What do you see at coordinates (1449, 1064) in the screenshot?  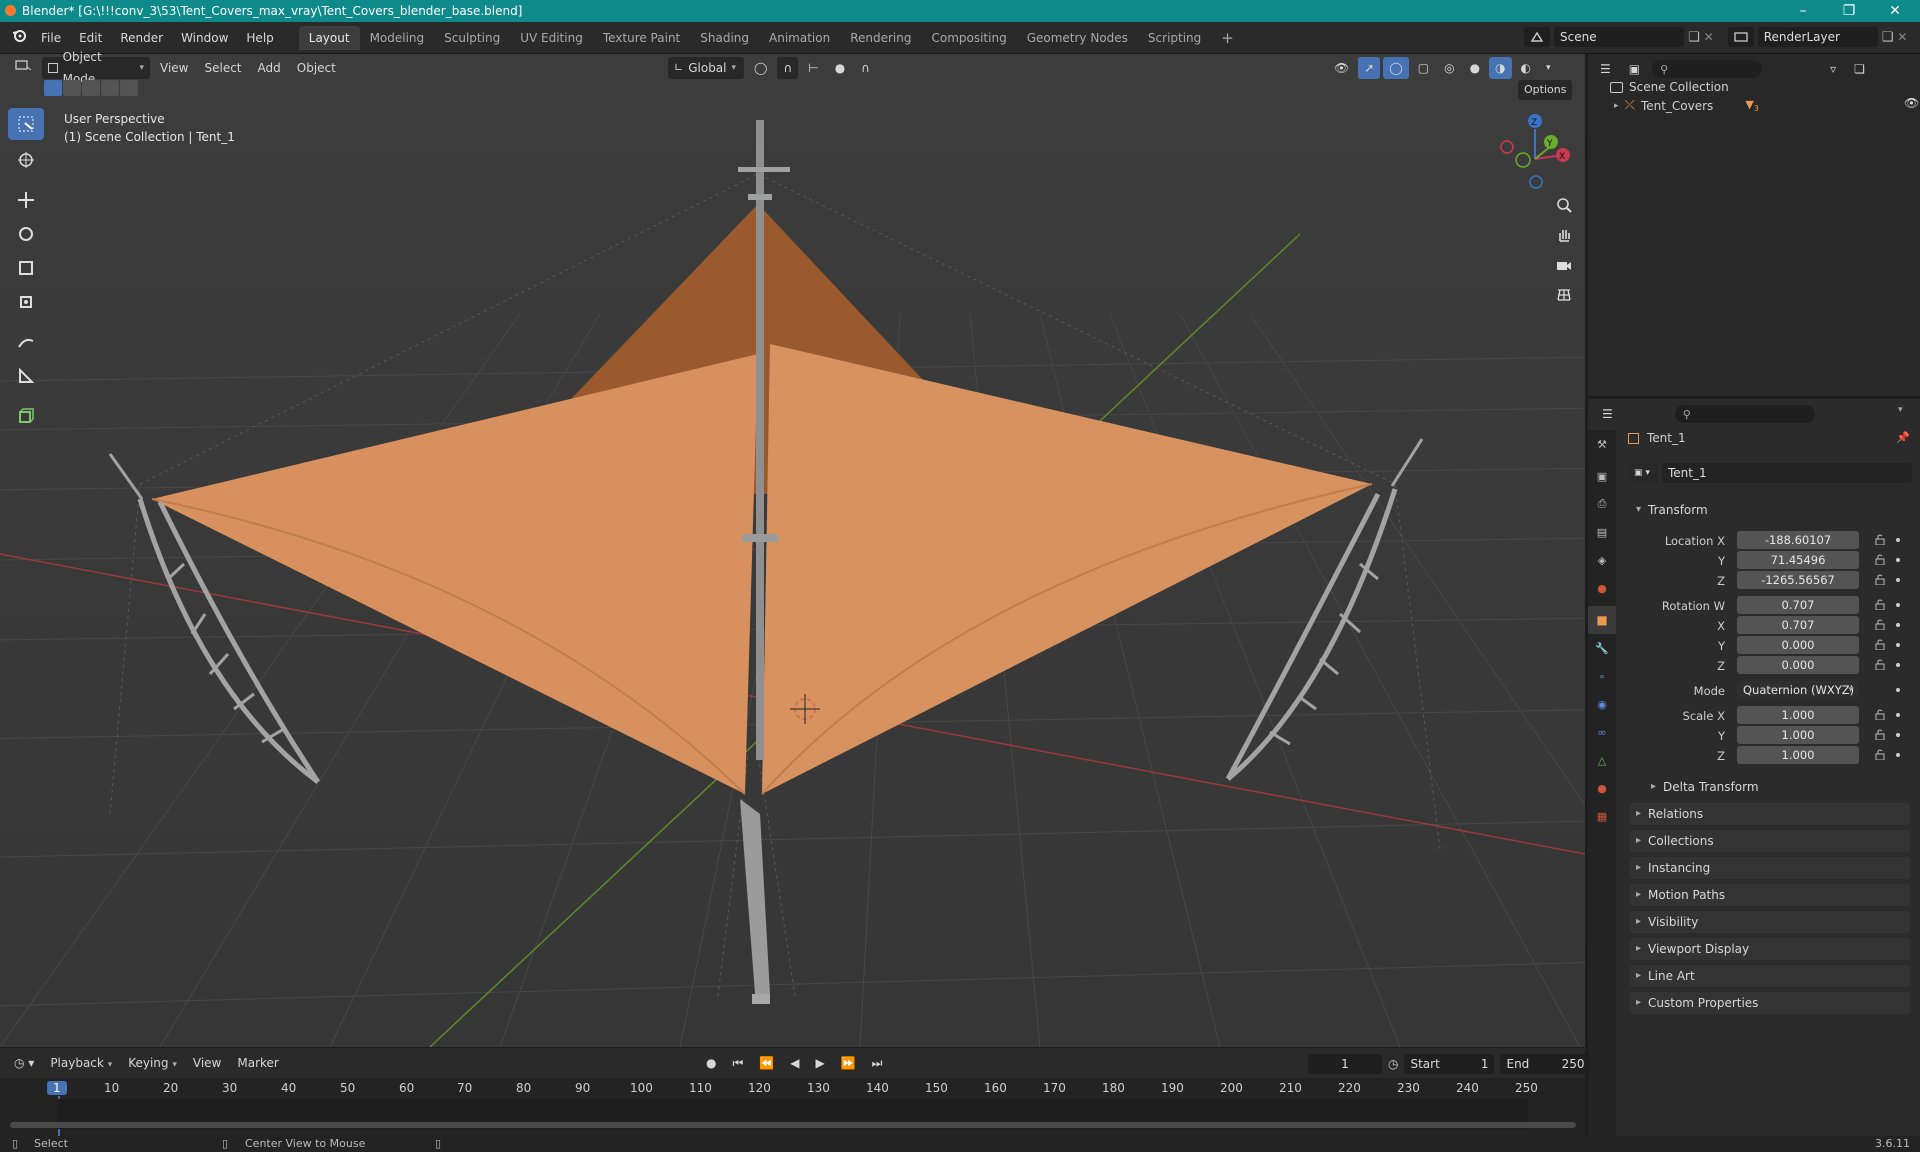 I see `start-frame-field: Start 1` at bounding box center [1449, 1064].